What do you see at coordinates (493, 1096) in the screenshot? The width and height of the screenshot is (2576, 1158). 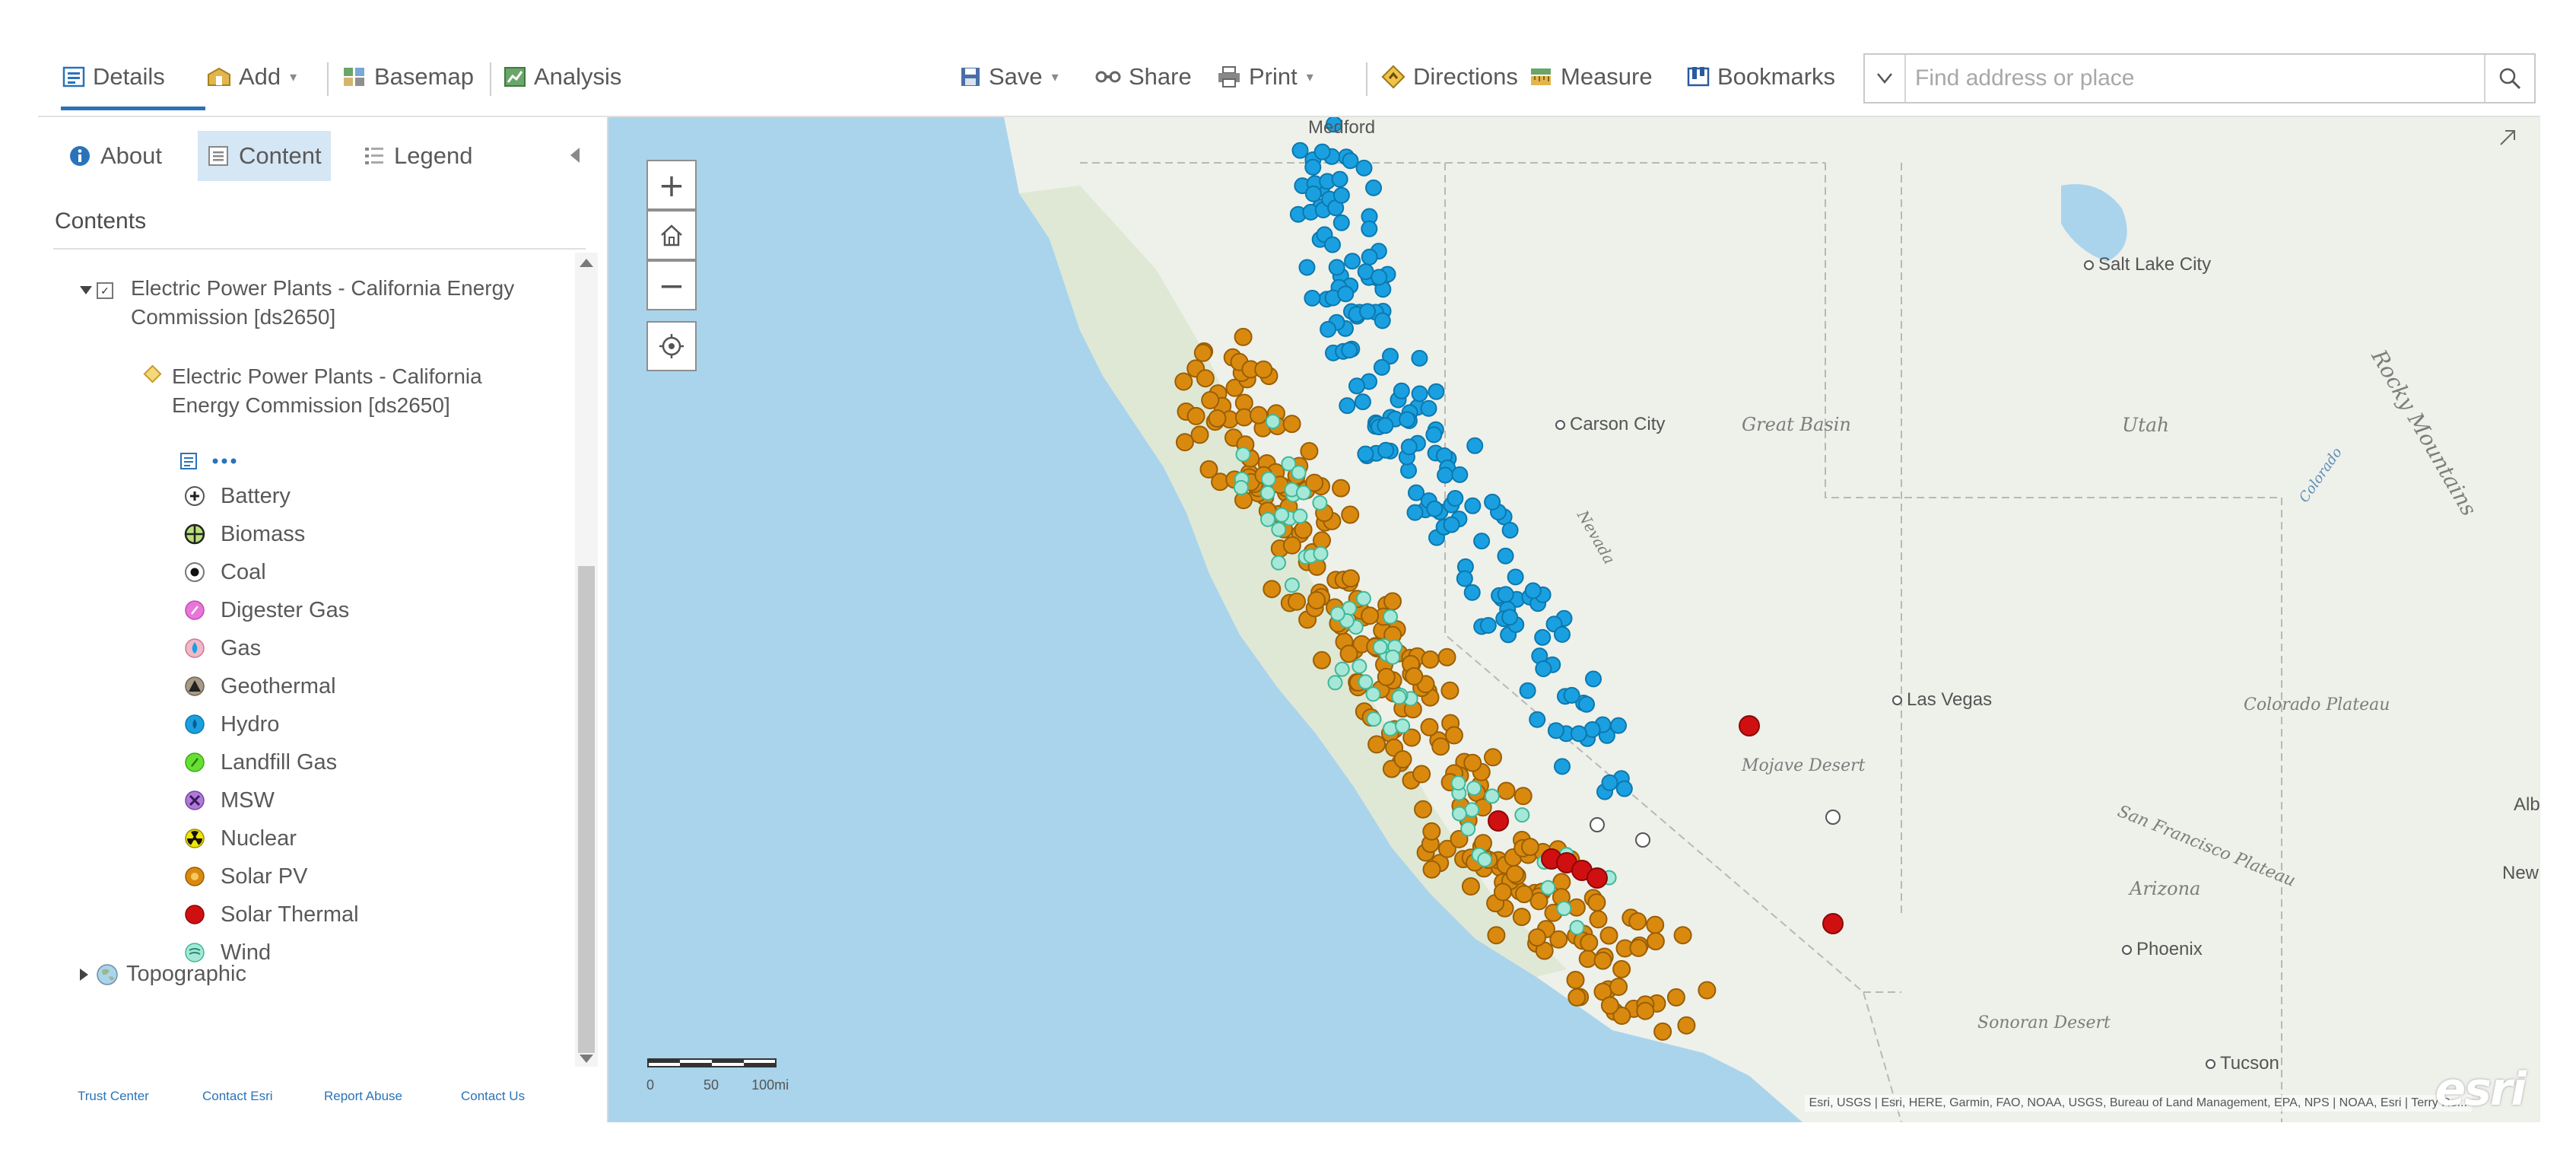 I see `contact-us-link: Contact Us` at bounding box center [493, 1096].